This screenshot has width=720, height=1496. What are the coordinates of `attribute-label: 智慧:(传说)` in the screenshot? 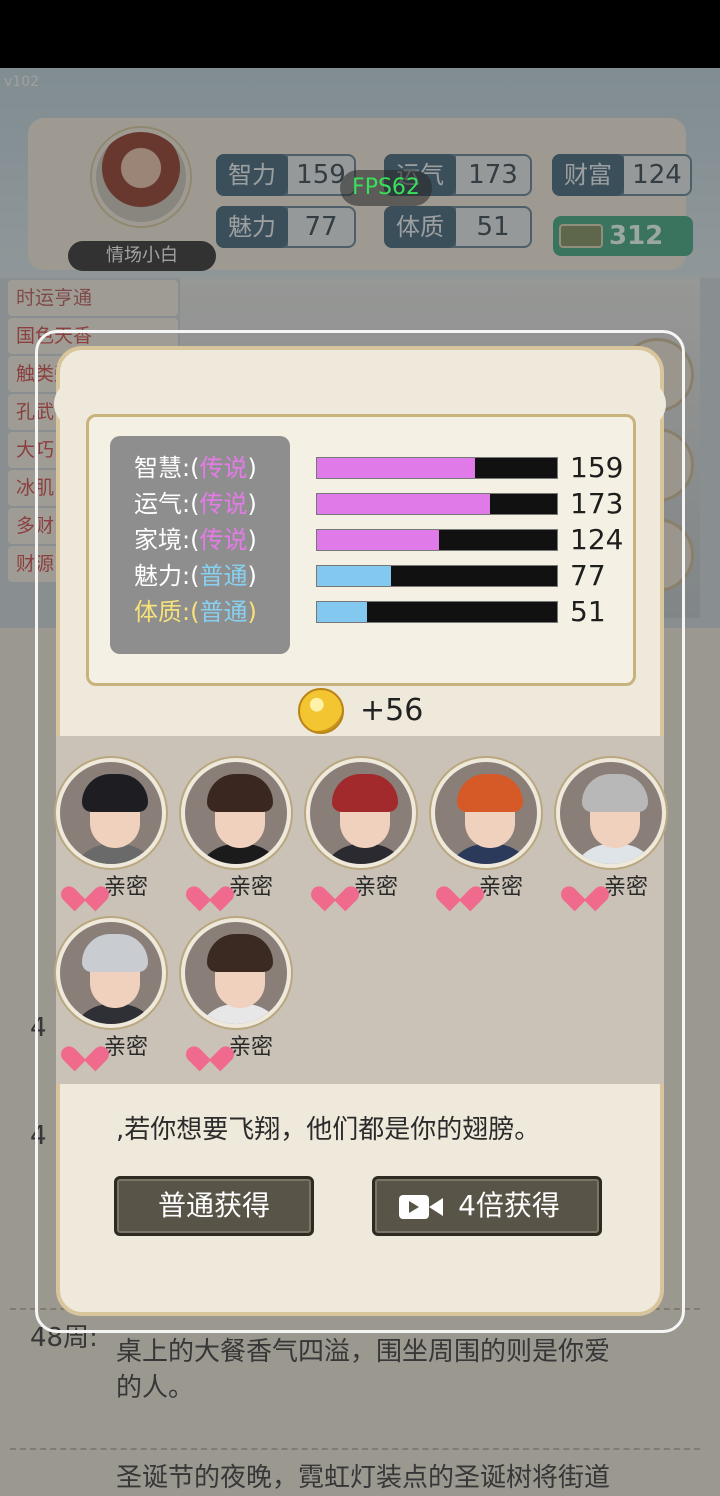 It's located at (195, 468).